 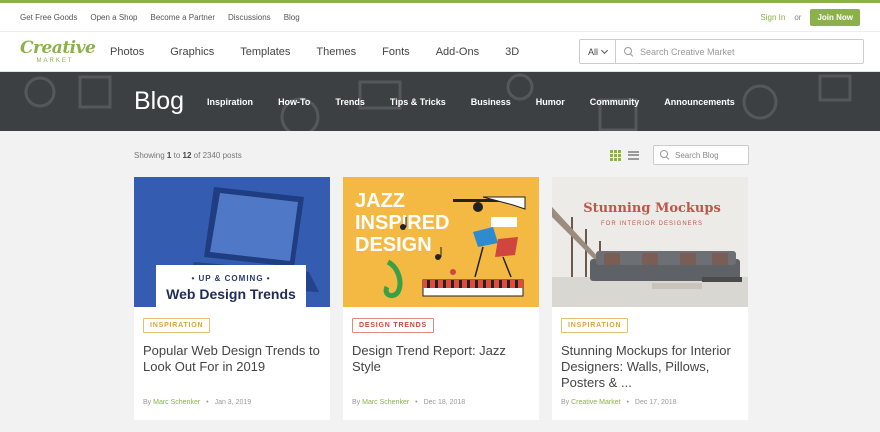 What do you see at coordinates (798, 17) in the screenshot?
I see `or-text: or` at bounding box center [798, 17].